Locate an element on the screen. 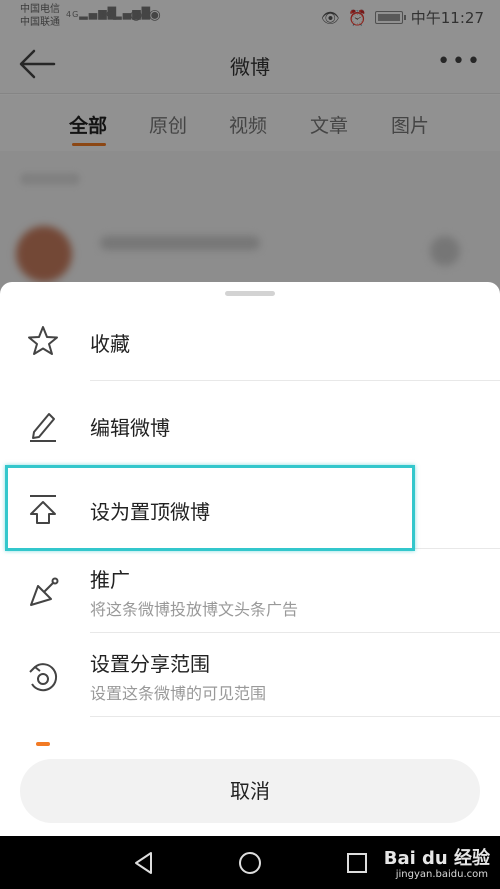 Image resolution: width=500 pixels, height=889 pixels. menu-item-favorite: 收藏 is located at coordinates (250, 340).